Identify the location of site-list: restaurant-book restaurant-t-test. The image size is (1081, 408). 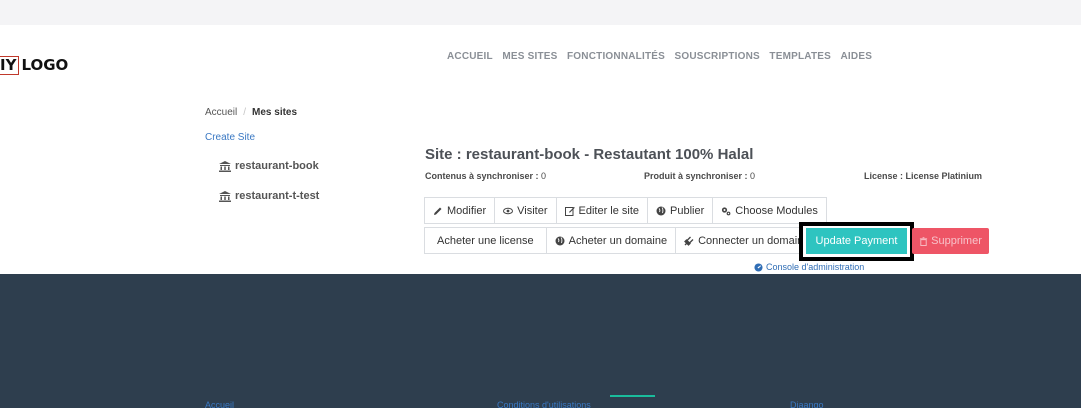
(269, 189).